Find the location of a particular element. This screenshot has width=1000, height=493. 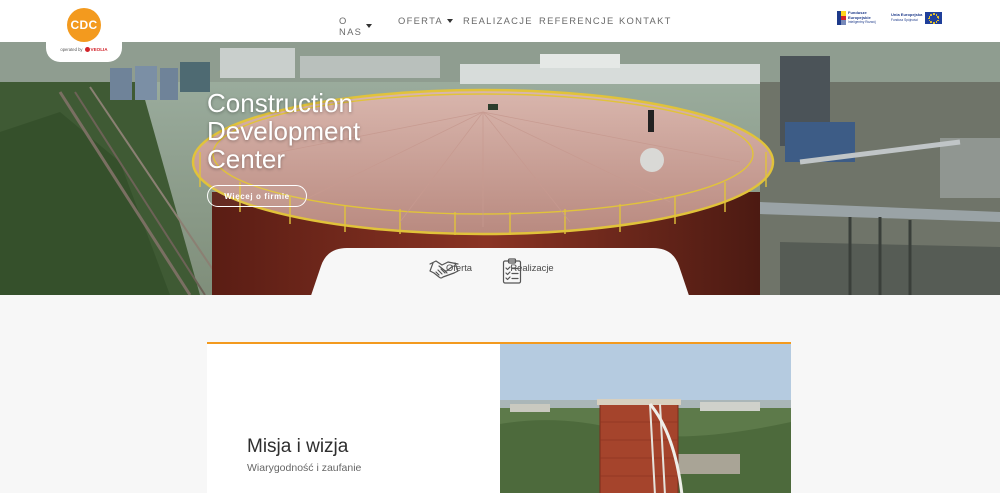

nav-label: O NAS is located at coordinates (351, 26).